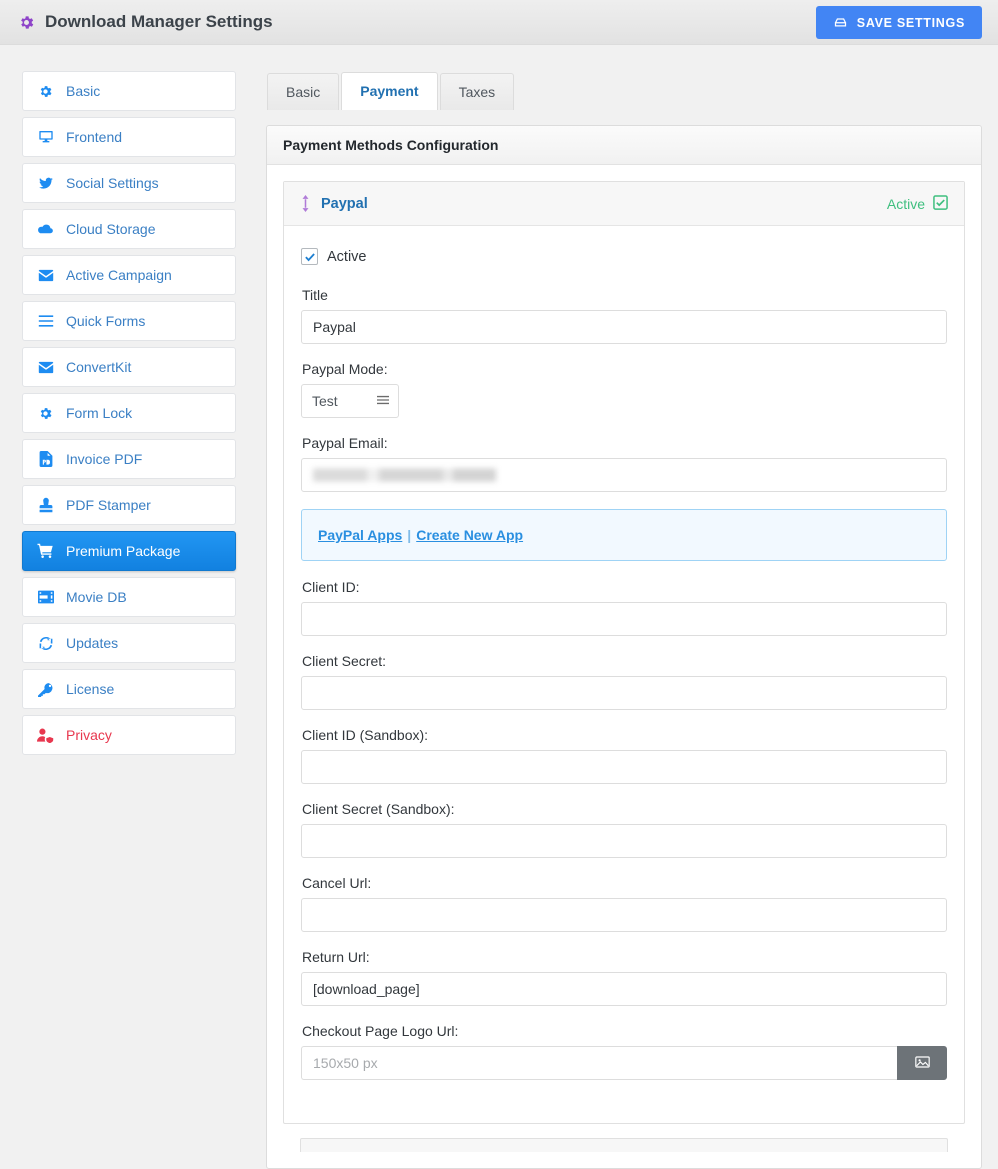 This screenshot has height=1169, width=998. I want to click on field-client-secret-sandbox-label: Client Secret (Sandbox):, so click(378, 809).